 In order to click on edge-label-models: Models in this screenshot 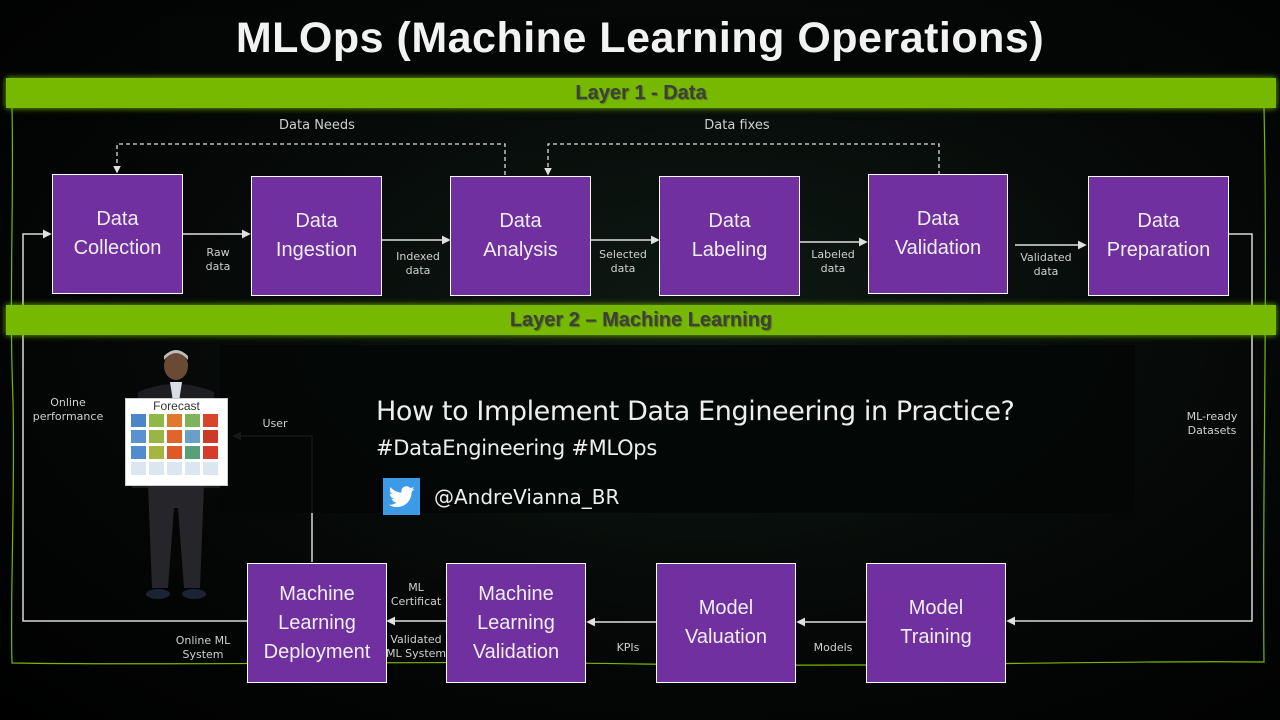, I will do `click(833, 647)`.